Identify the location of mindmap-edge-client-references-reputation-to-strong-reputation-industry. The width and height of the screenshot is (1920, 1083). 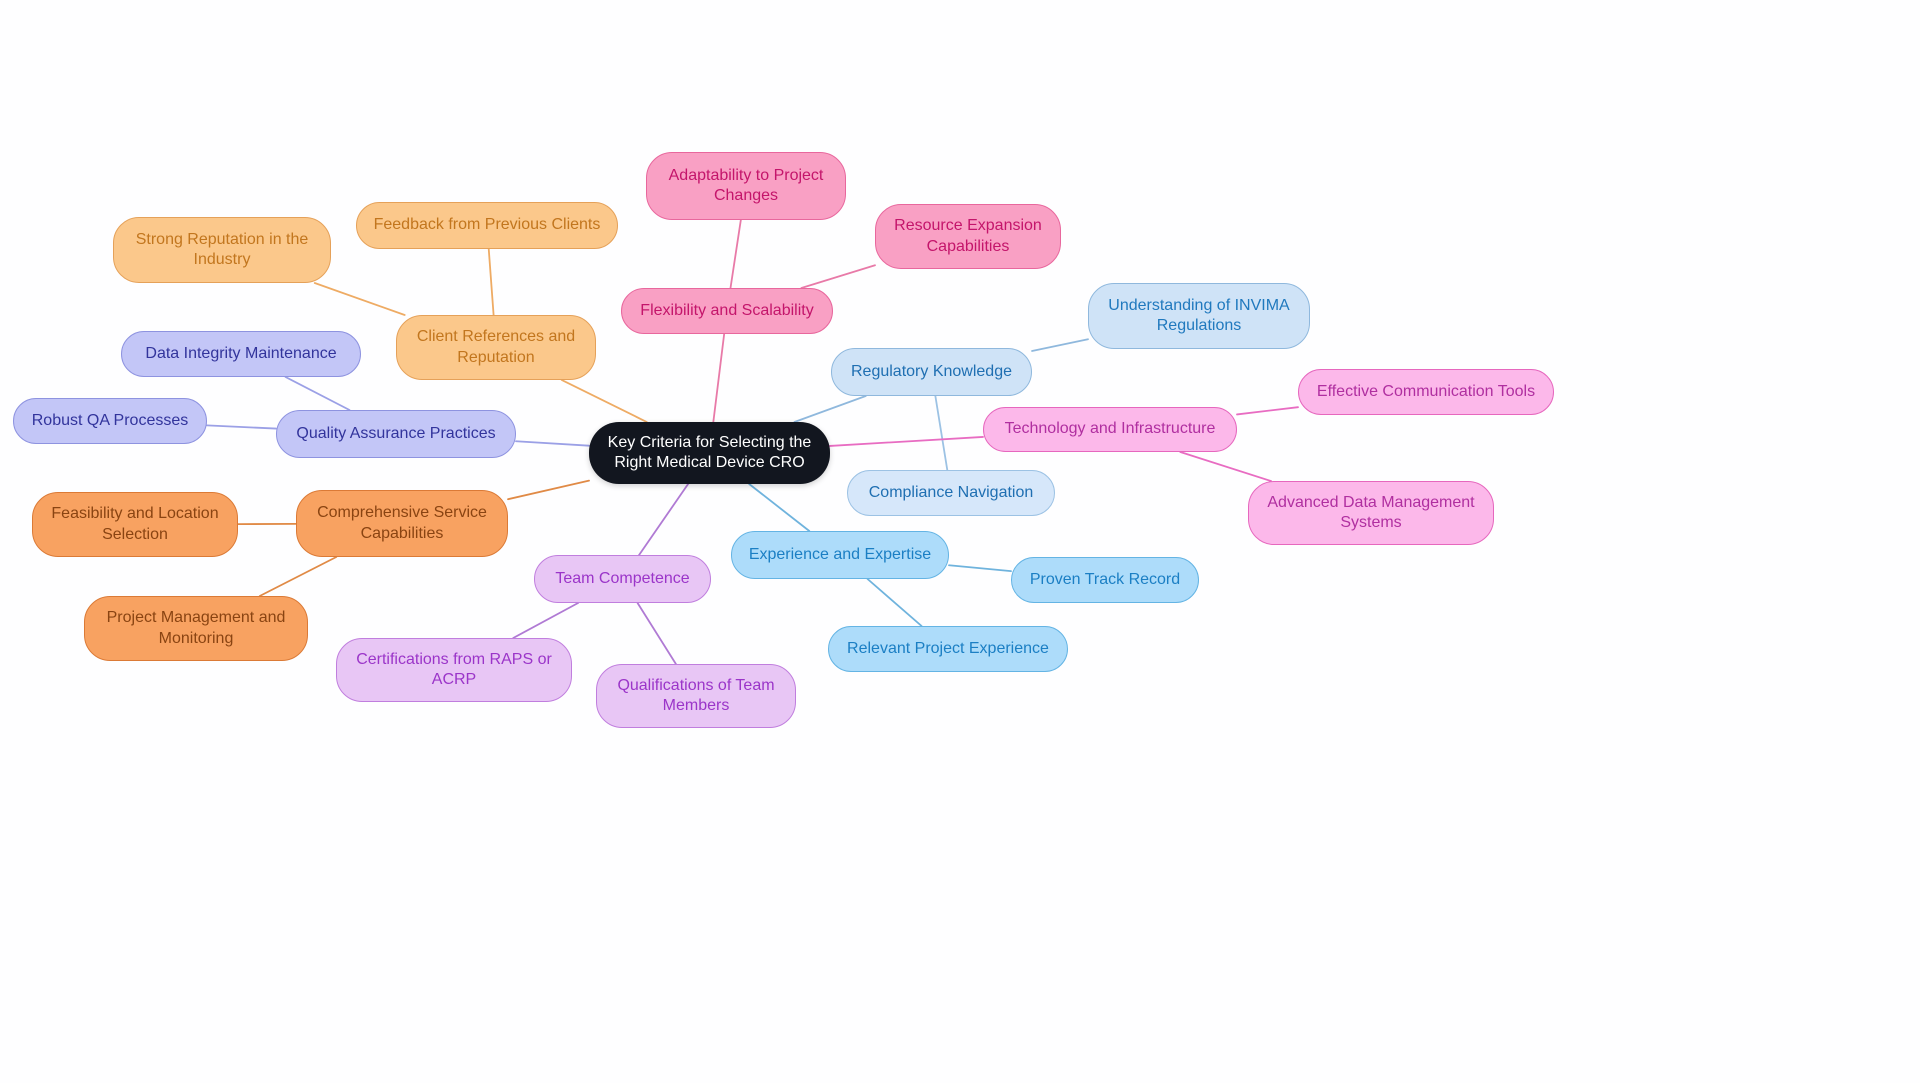
(359, 299).